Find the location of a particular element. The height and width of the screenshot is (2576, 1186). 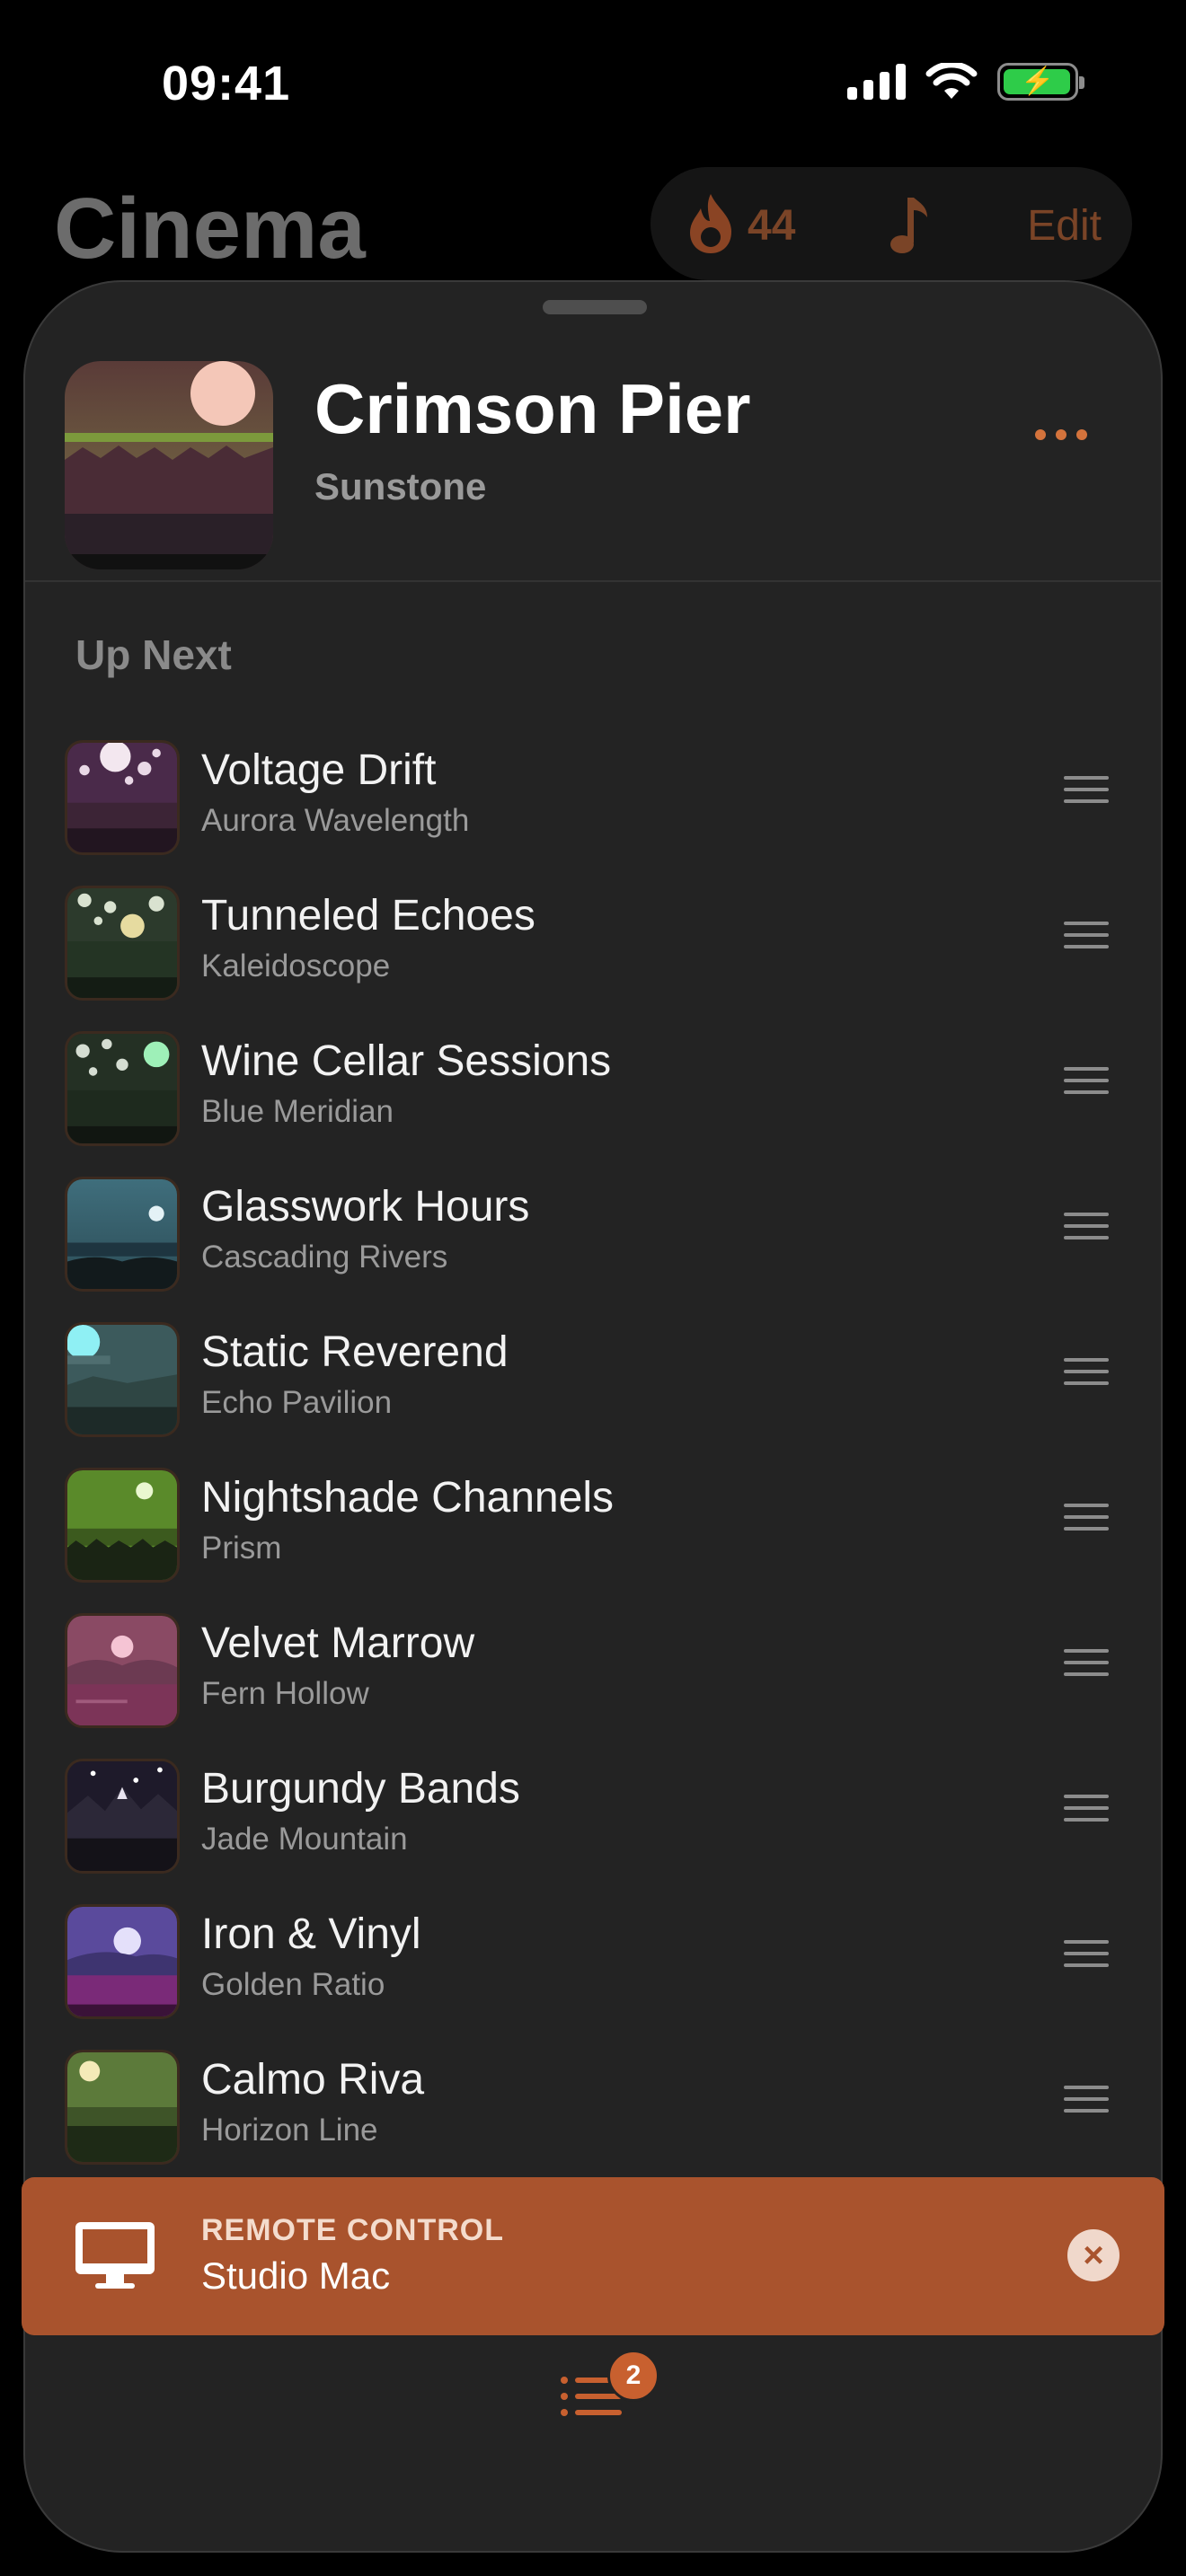

now-playing-artist: Sunstone is located at coordinates (400, 486).